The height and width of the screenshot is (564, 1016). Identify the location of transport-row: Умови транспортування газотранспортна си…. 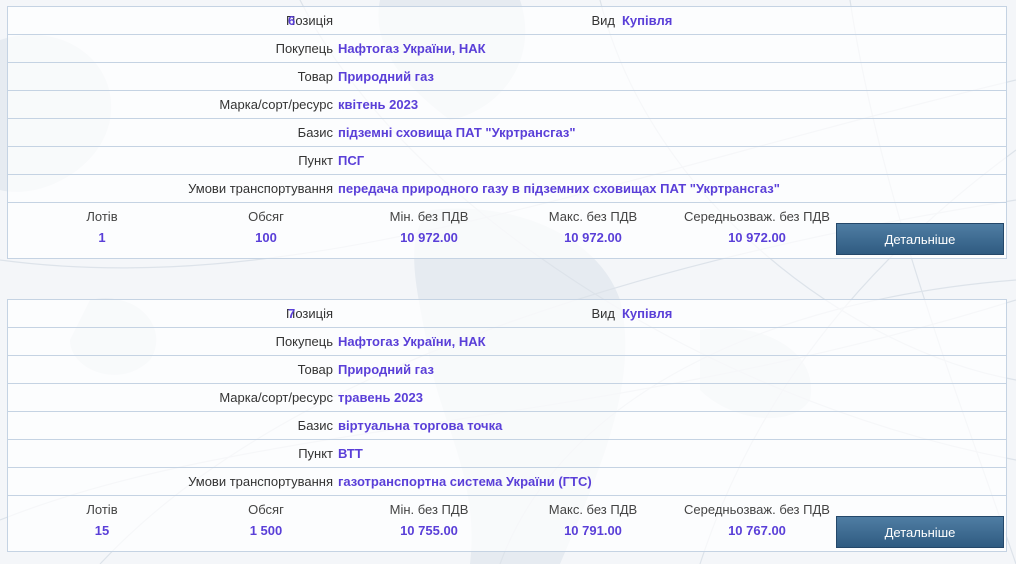
(507, 482).